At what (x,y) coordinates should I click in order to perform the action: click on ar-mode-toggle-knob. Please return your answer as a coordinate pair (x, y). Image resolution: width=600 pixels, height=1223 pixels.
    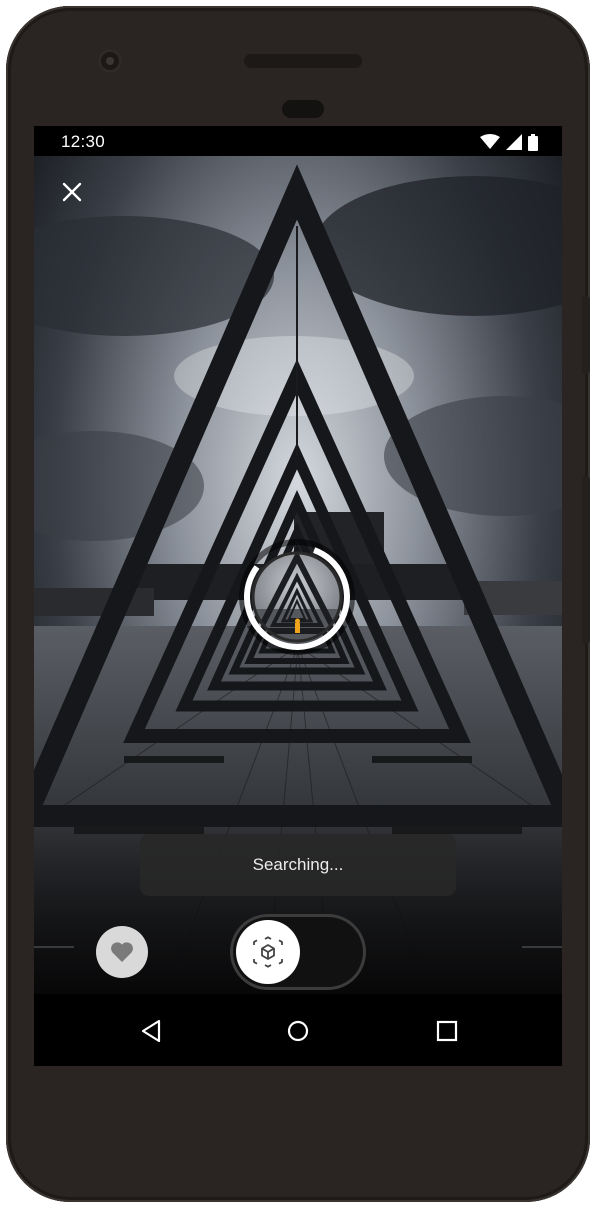
    Looking at the image, I should click on (268, 952).